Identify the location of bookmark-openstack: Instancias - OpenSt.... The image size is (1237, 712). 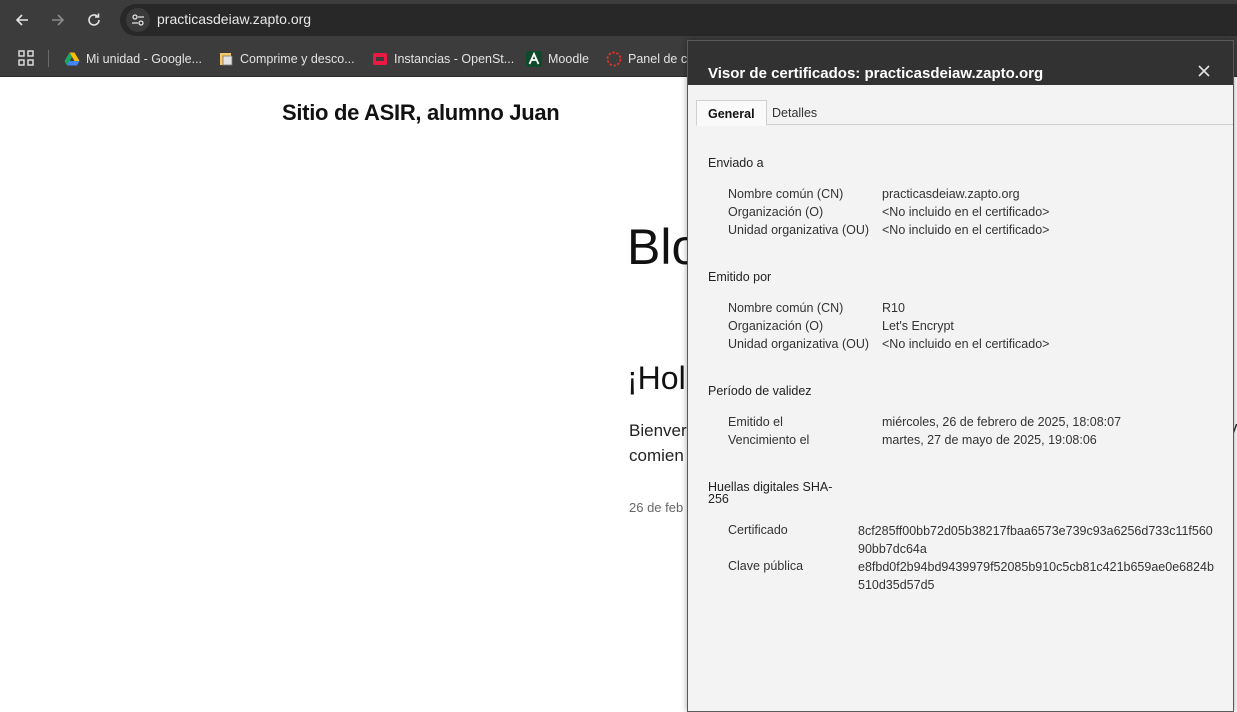
(443, 58).